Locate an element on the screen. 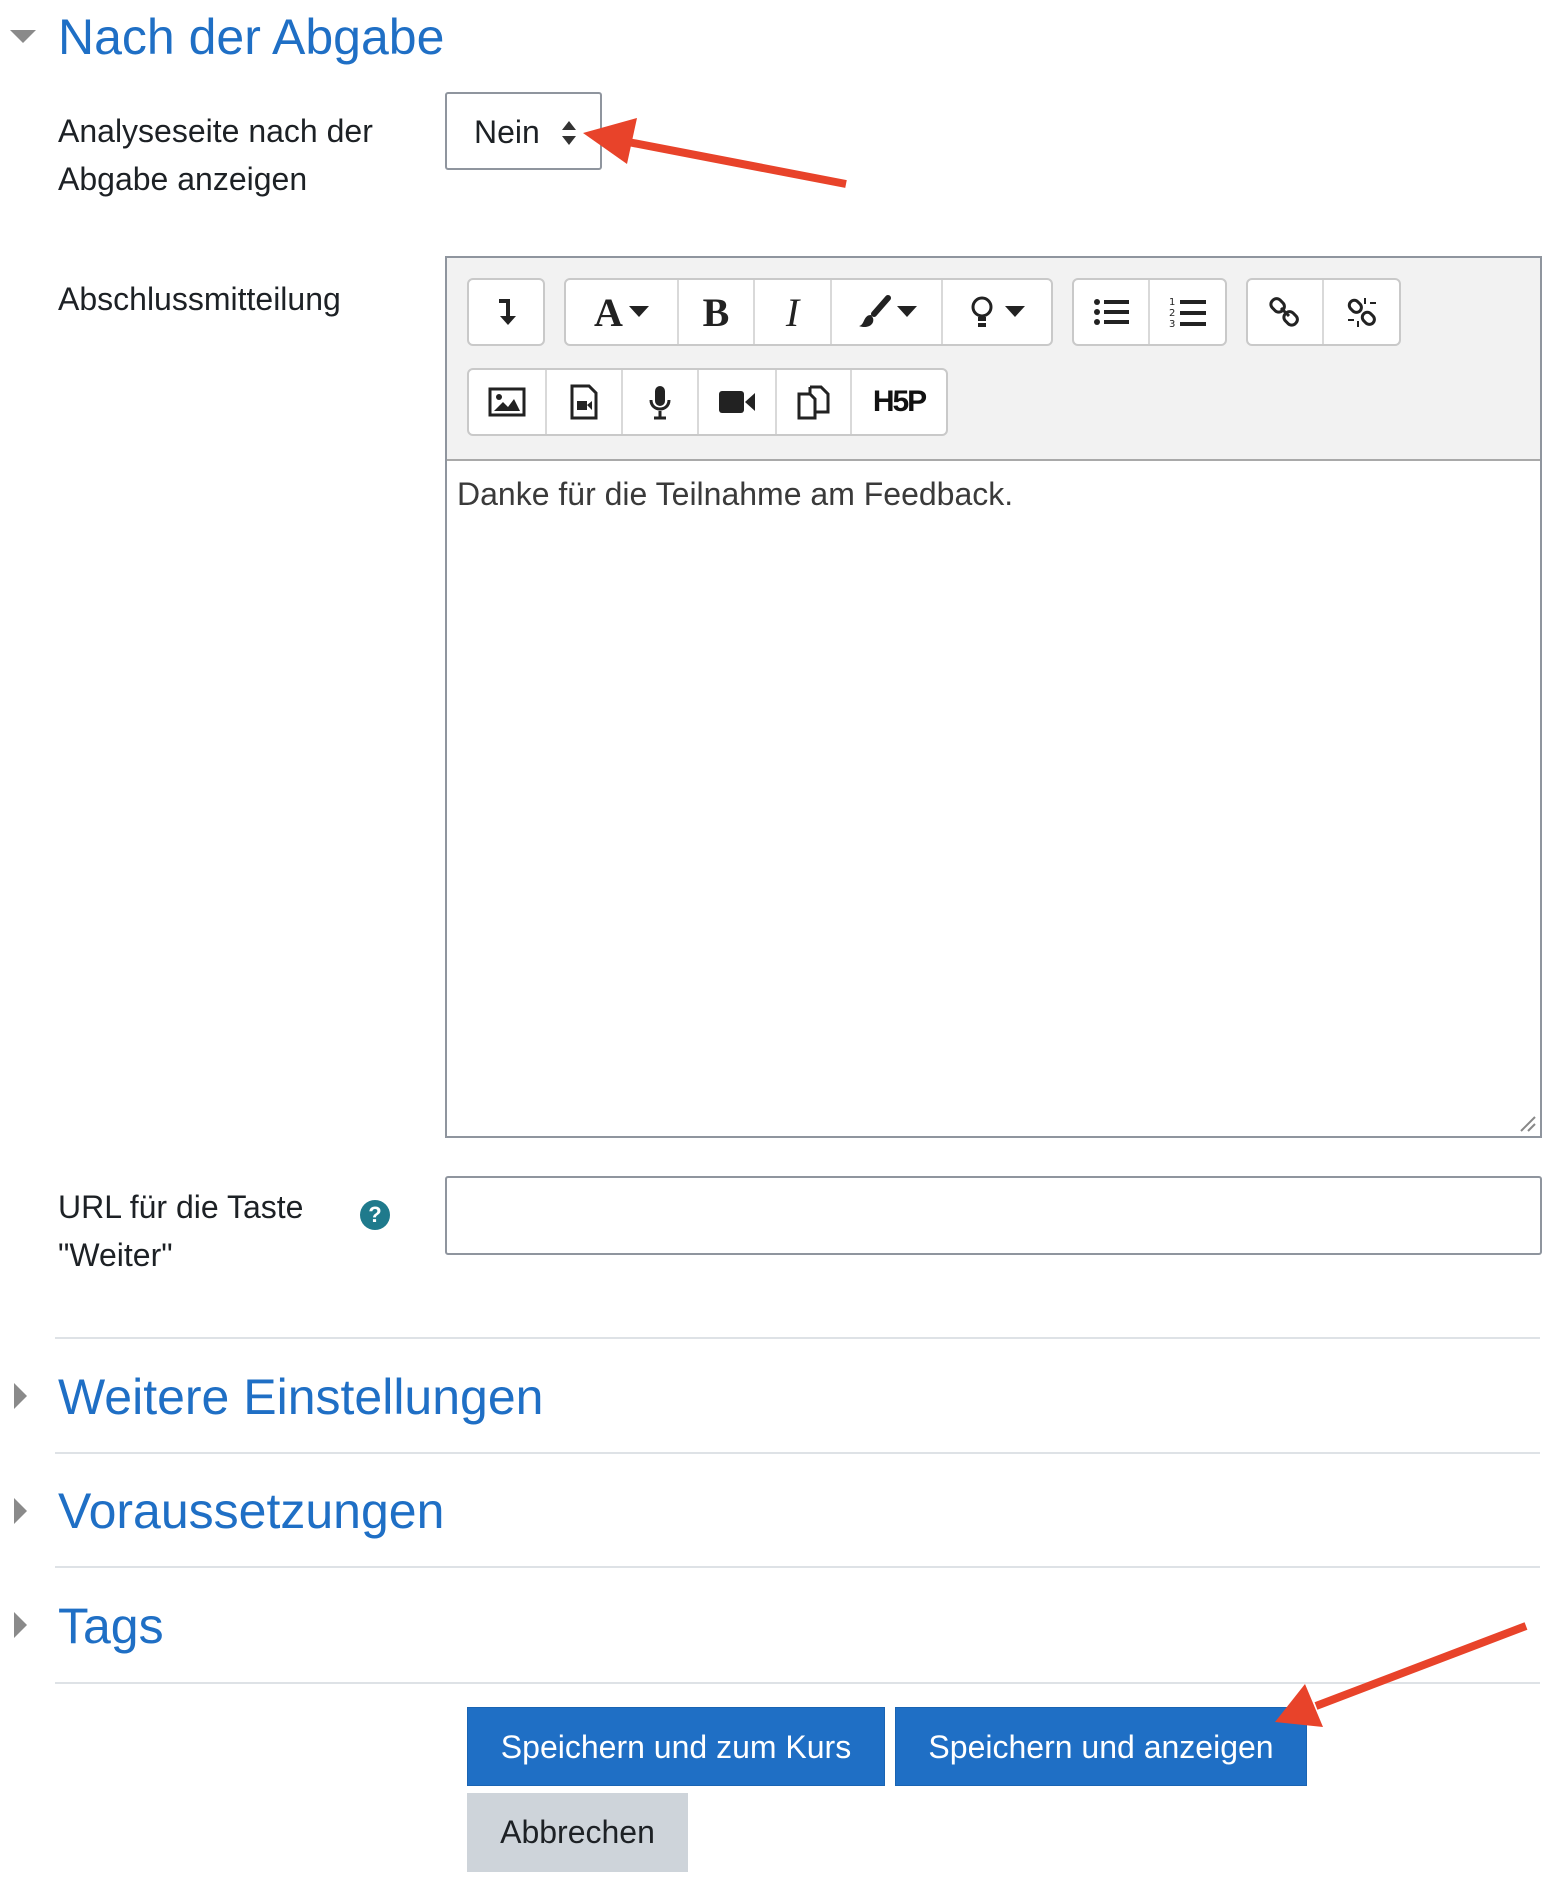 The height and width of the screenshot is (1882, 1554). ordered-list-button: 1 2 3 is located at coordinates (1187, 312).